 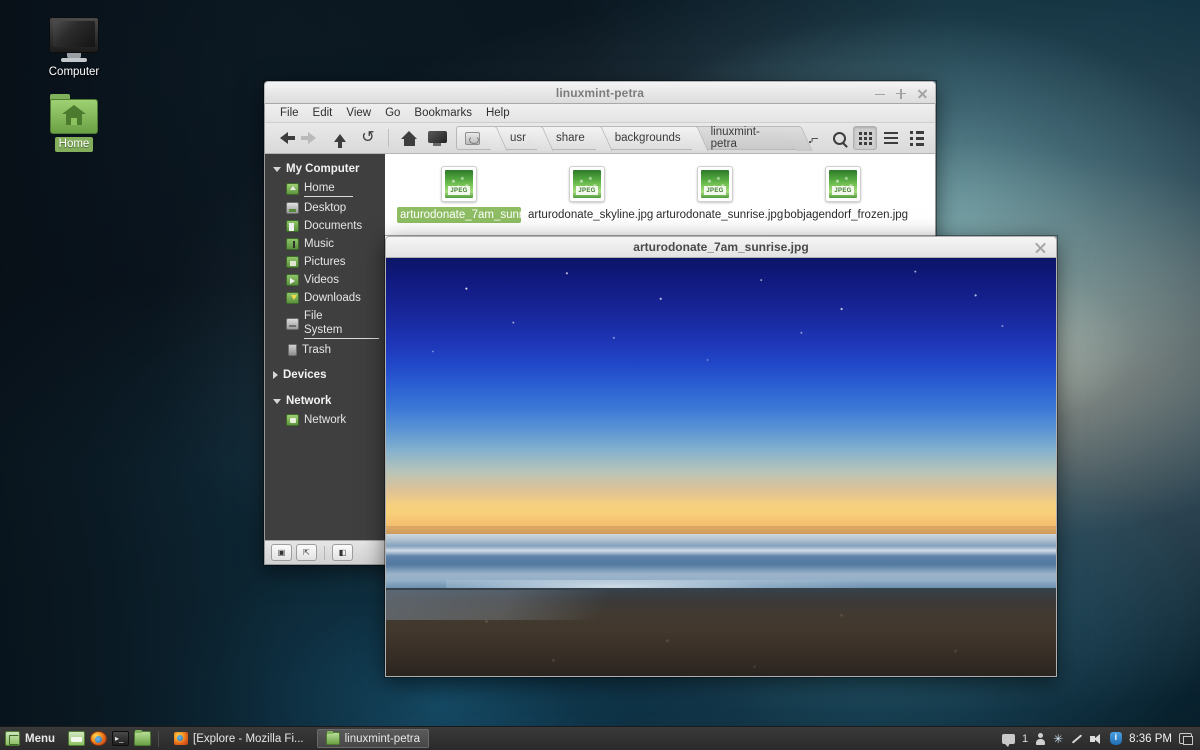 I want to click on sidebar-footer: ▣ ⇱ ◧, so click(x=325, y=552).